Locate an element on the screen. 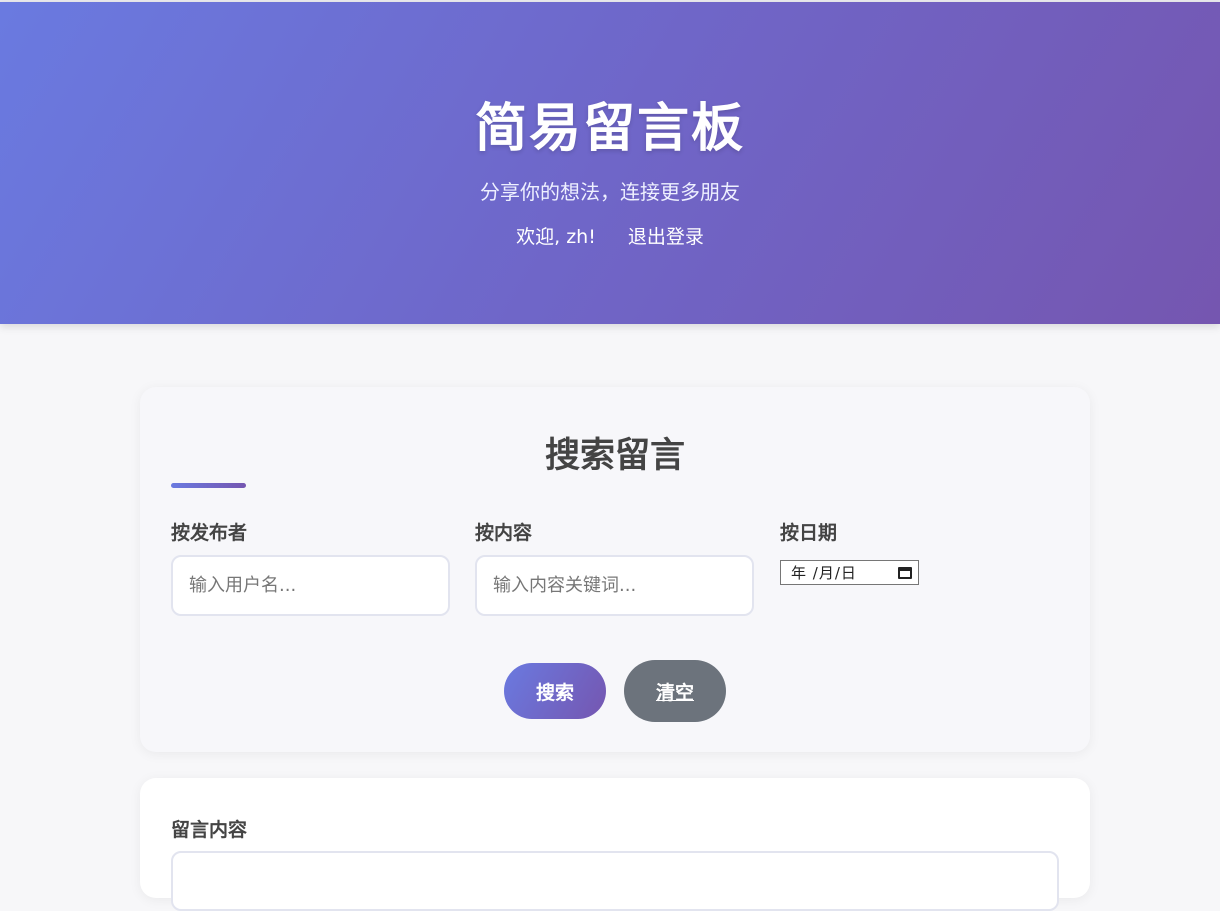 The width and height of the screenshot is (1220, 911). calendar-icon is located at coordinates (905, 572).